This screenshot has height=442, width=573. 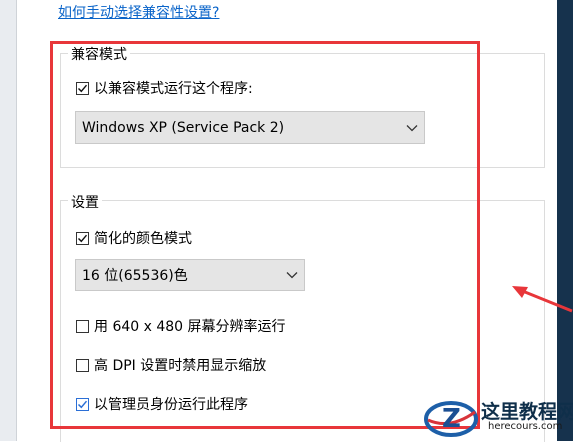 I want to click on run-640x480-checkbox-row: 用 640 x 480 屏幕分辨率运行, so click(x=181, y=326).